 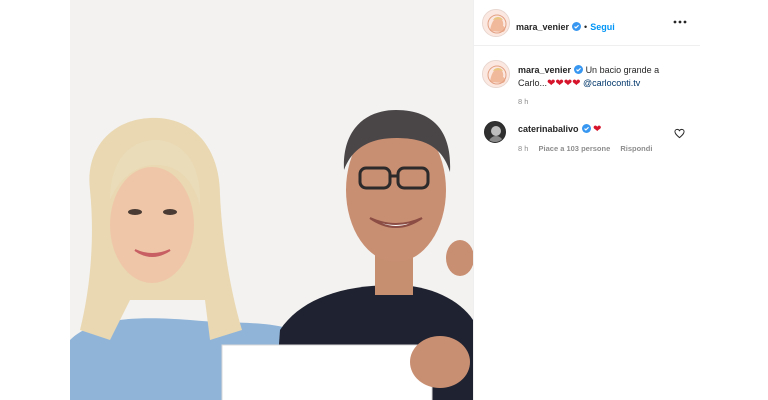 What do you see at coordinates (679, 132) in the screenshot?
I see `heart-outline-icon` at bounding box center [679, 132].